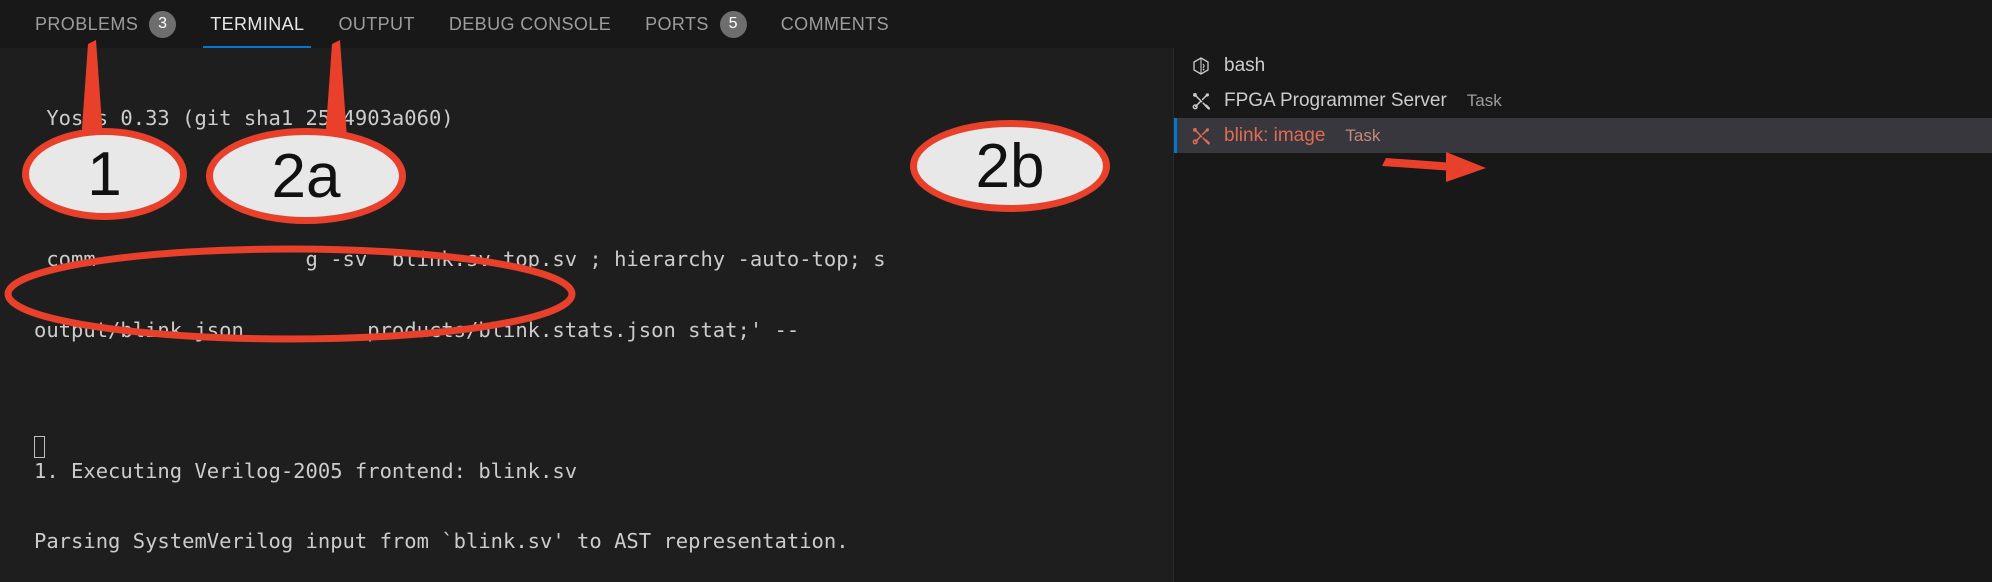 The height and width of the screenshot is (582, 1992). Describe the element at coordinates (733, 24) in the screenshot. I see `tab-ports-badge: 5` at that location.